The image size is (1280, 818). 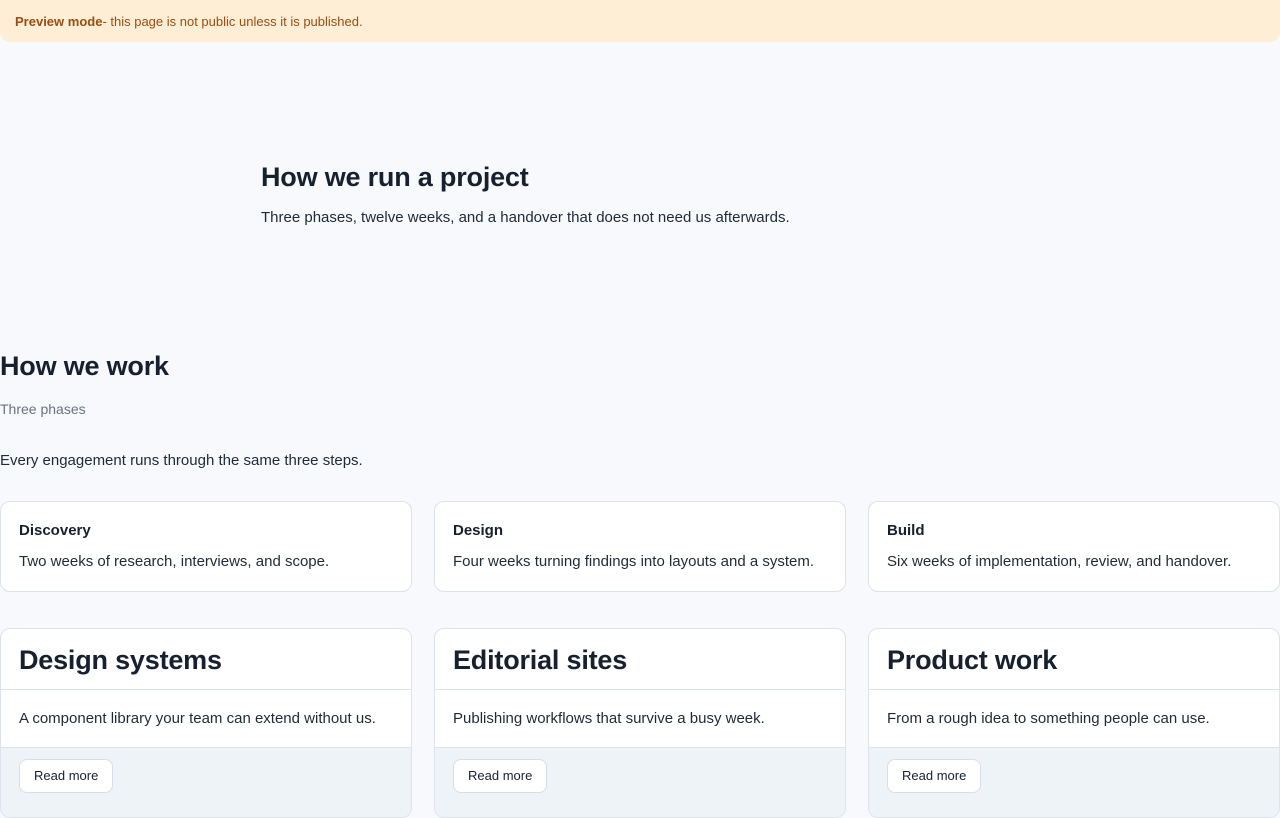 What do you see at coordinates (478, 530) in the screenshot?
I see `phase-title: Design` at bounding box center [478, 530].